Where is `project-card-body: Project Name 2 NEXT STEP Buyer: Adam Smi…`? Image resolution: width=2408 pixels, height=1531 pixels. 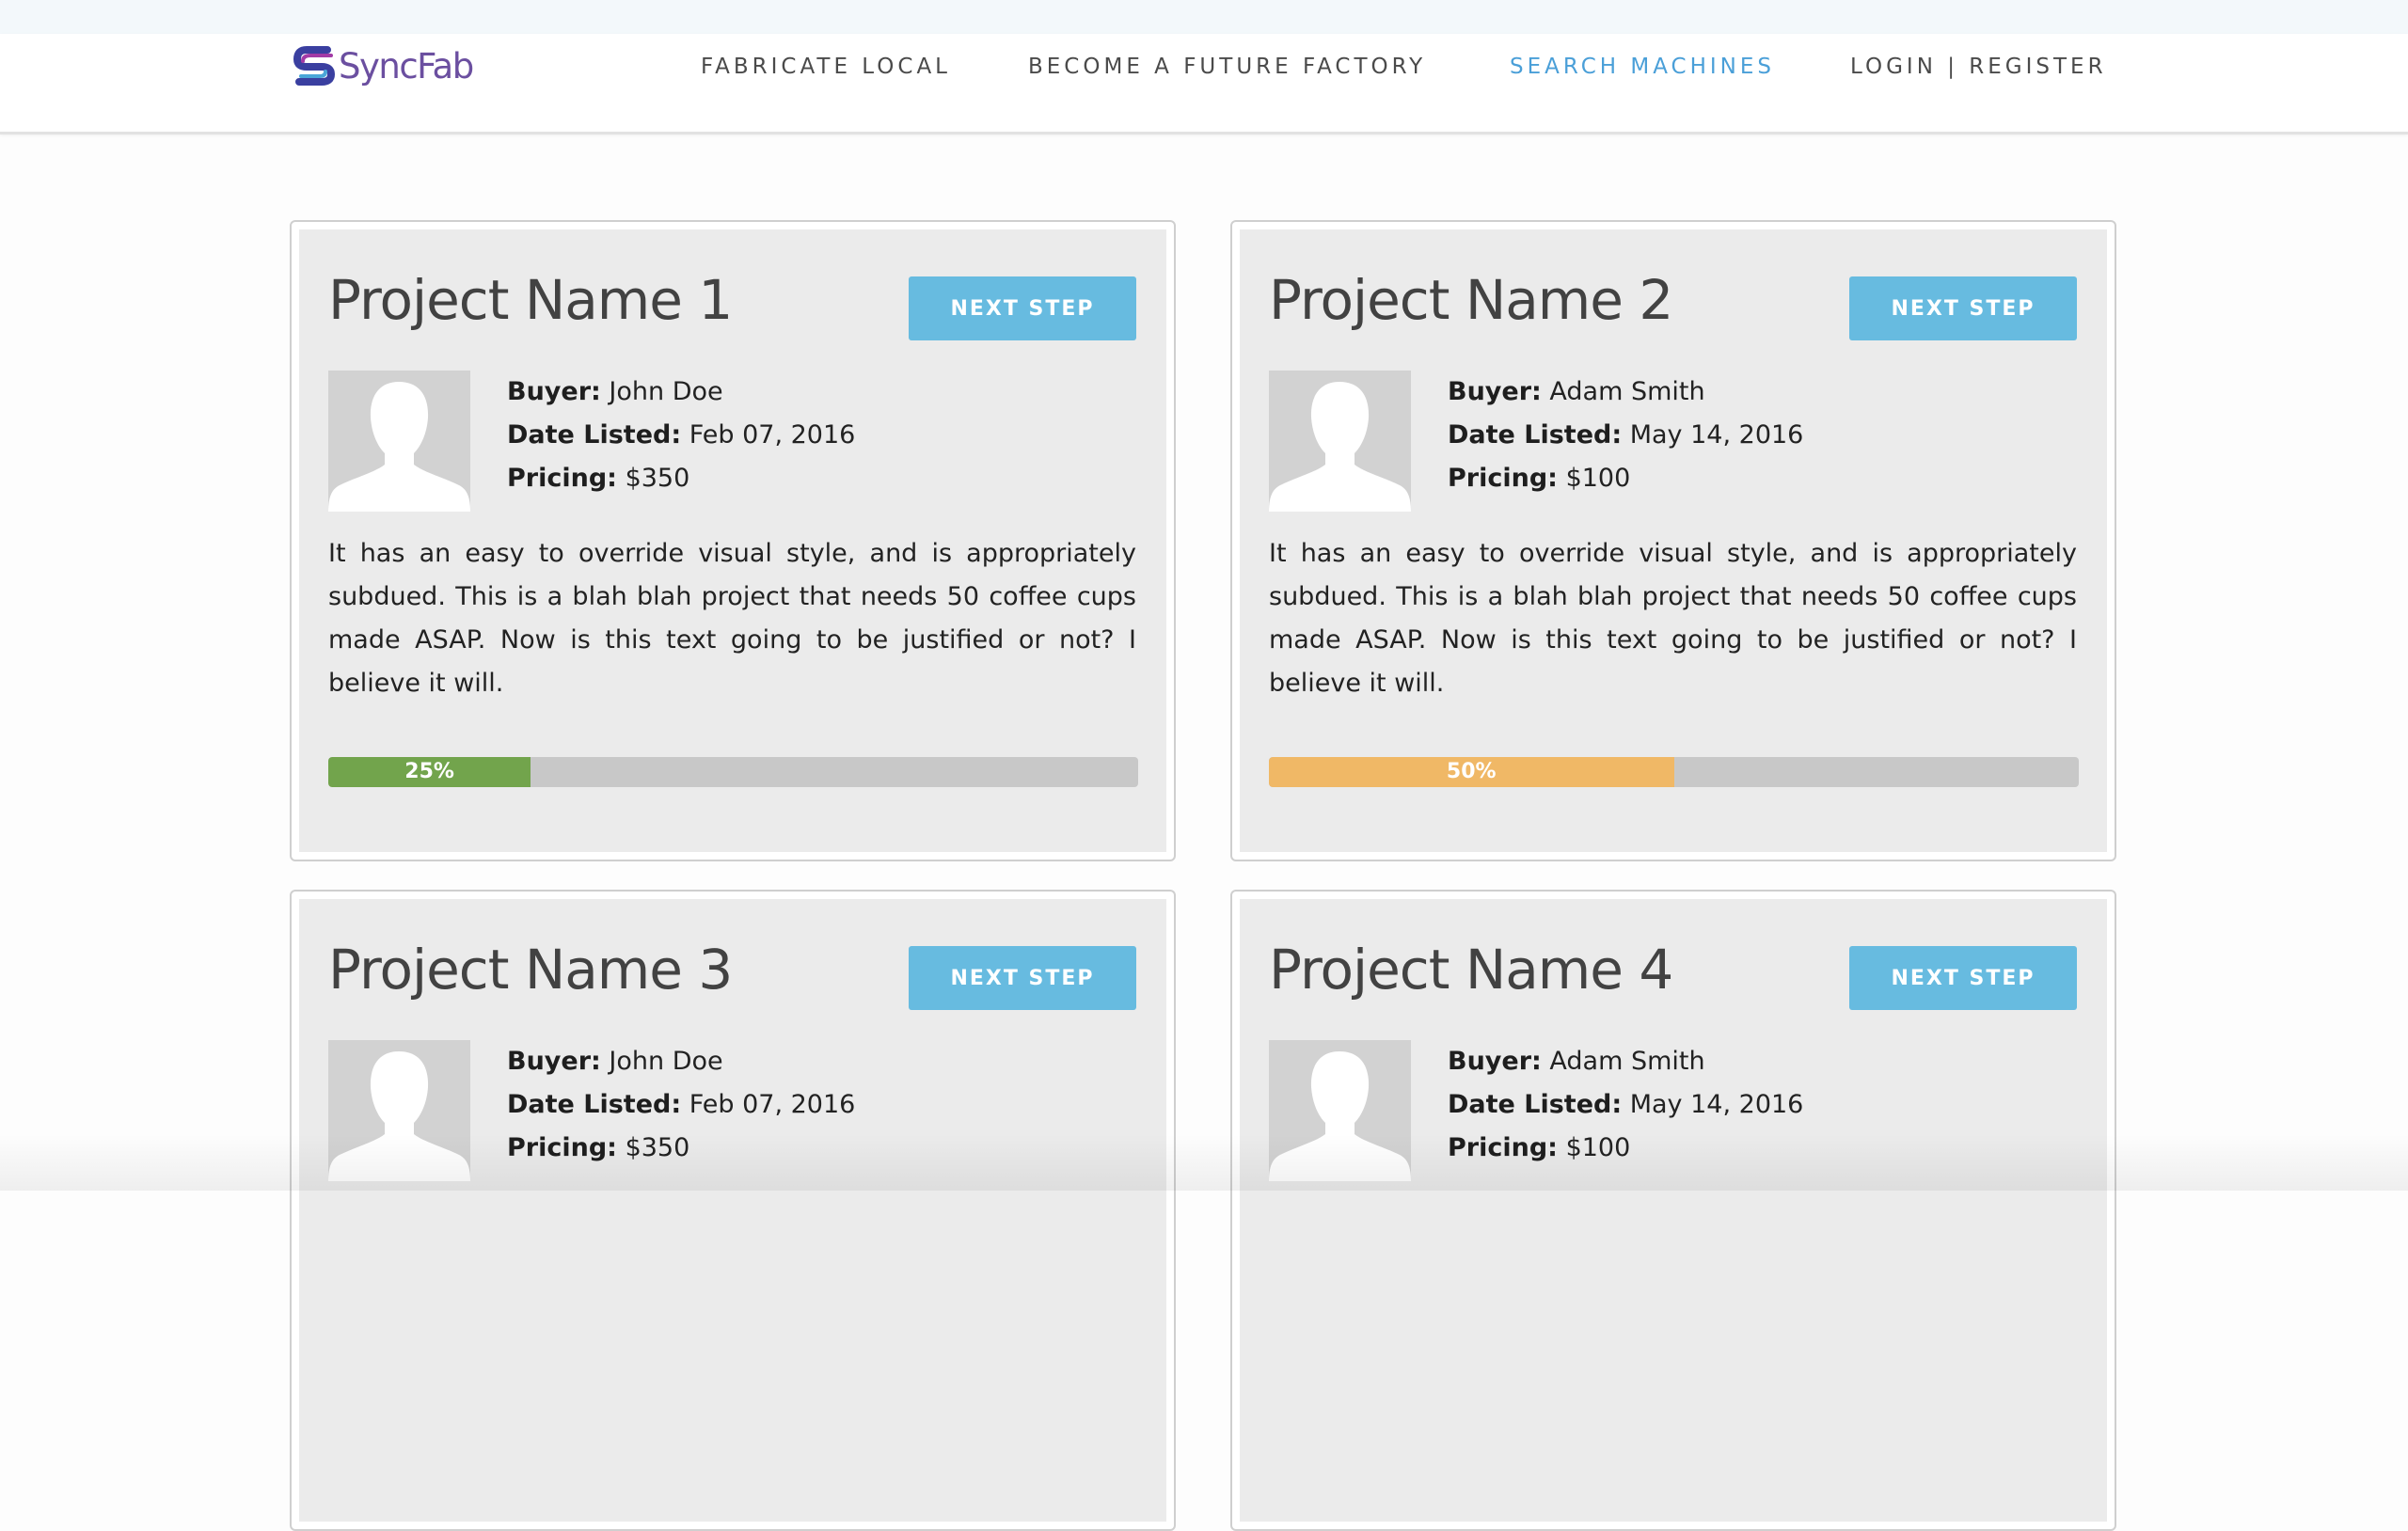
project-card-body: Project Name 2 NEXT STEP Buyer: Adam Smi… is located at coordinates (1674, 540).